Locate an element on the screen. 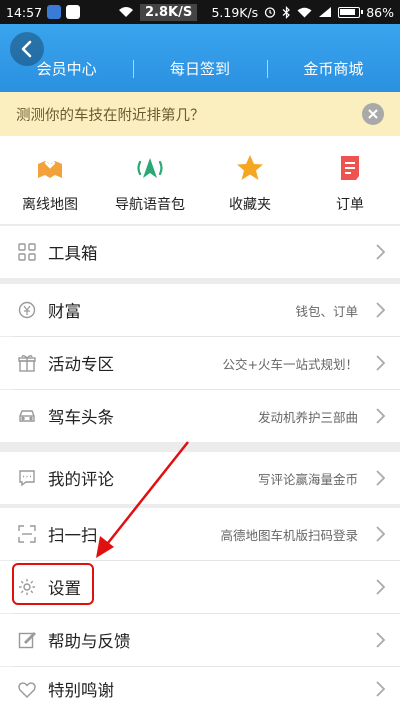 This screenshot has height=710, width=400. battery-percent: 86% is located at coordinates (380, 12).